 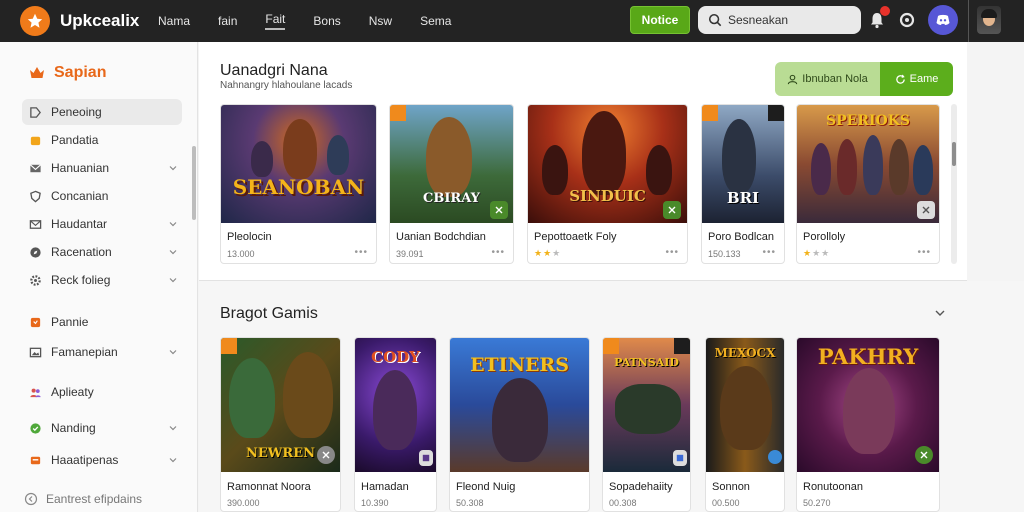 I want to click on user-icon, so click(x=793, y=79).